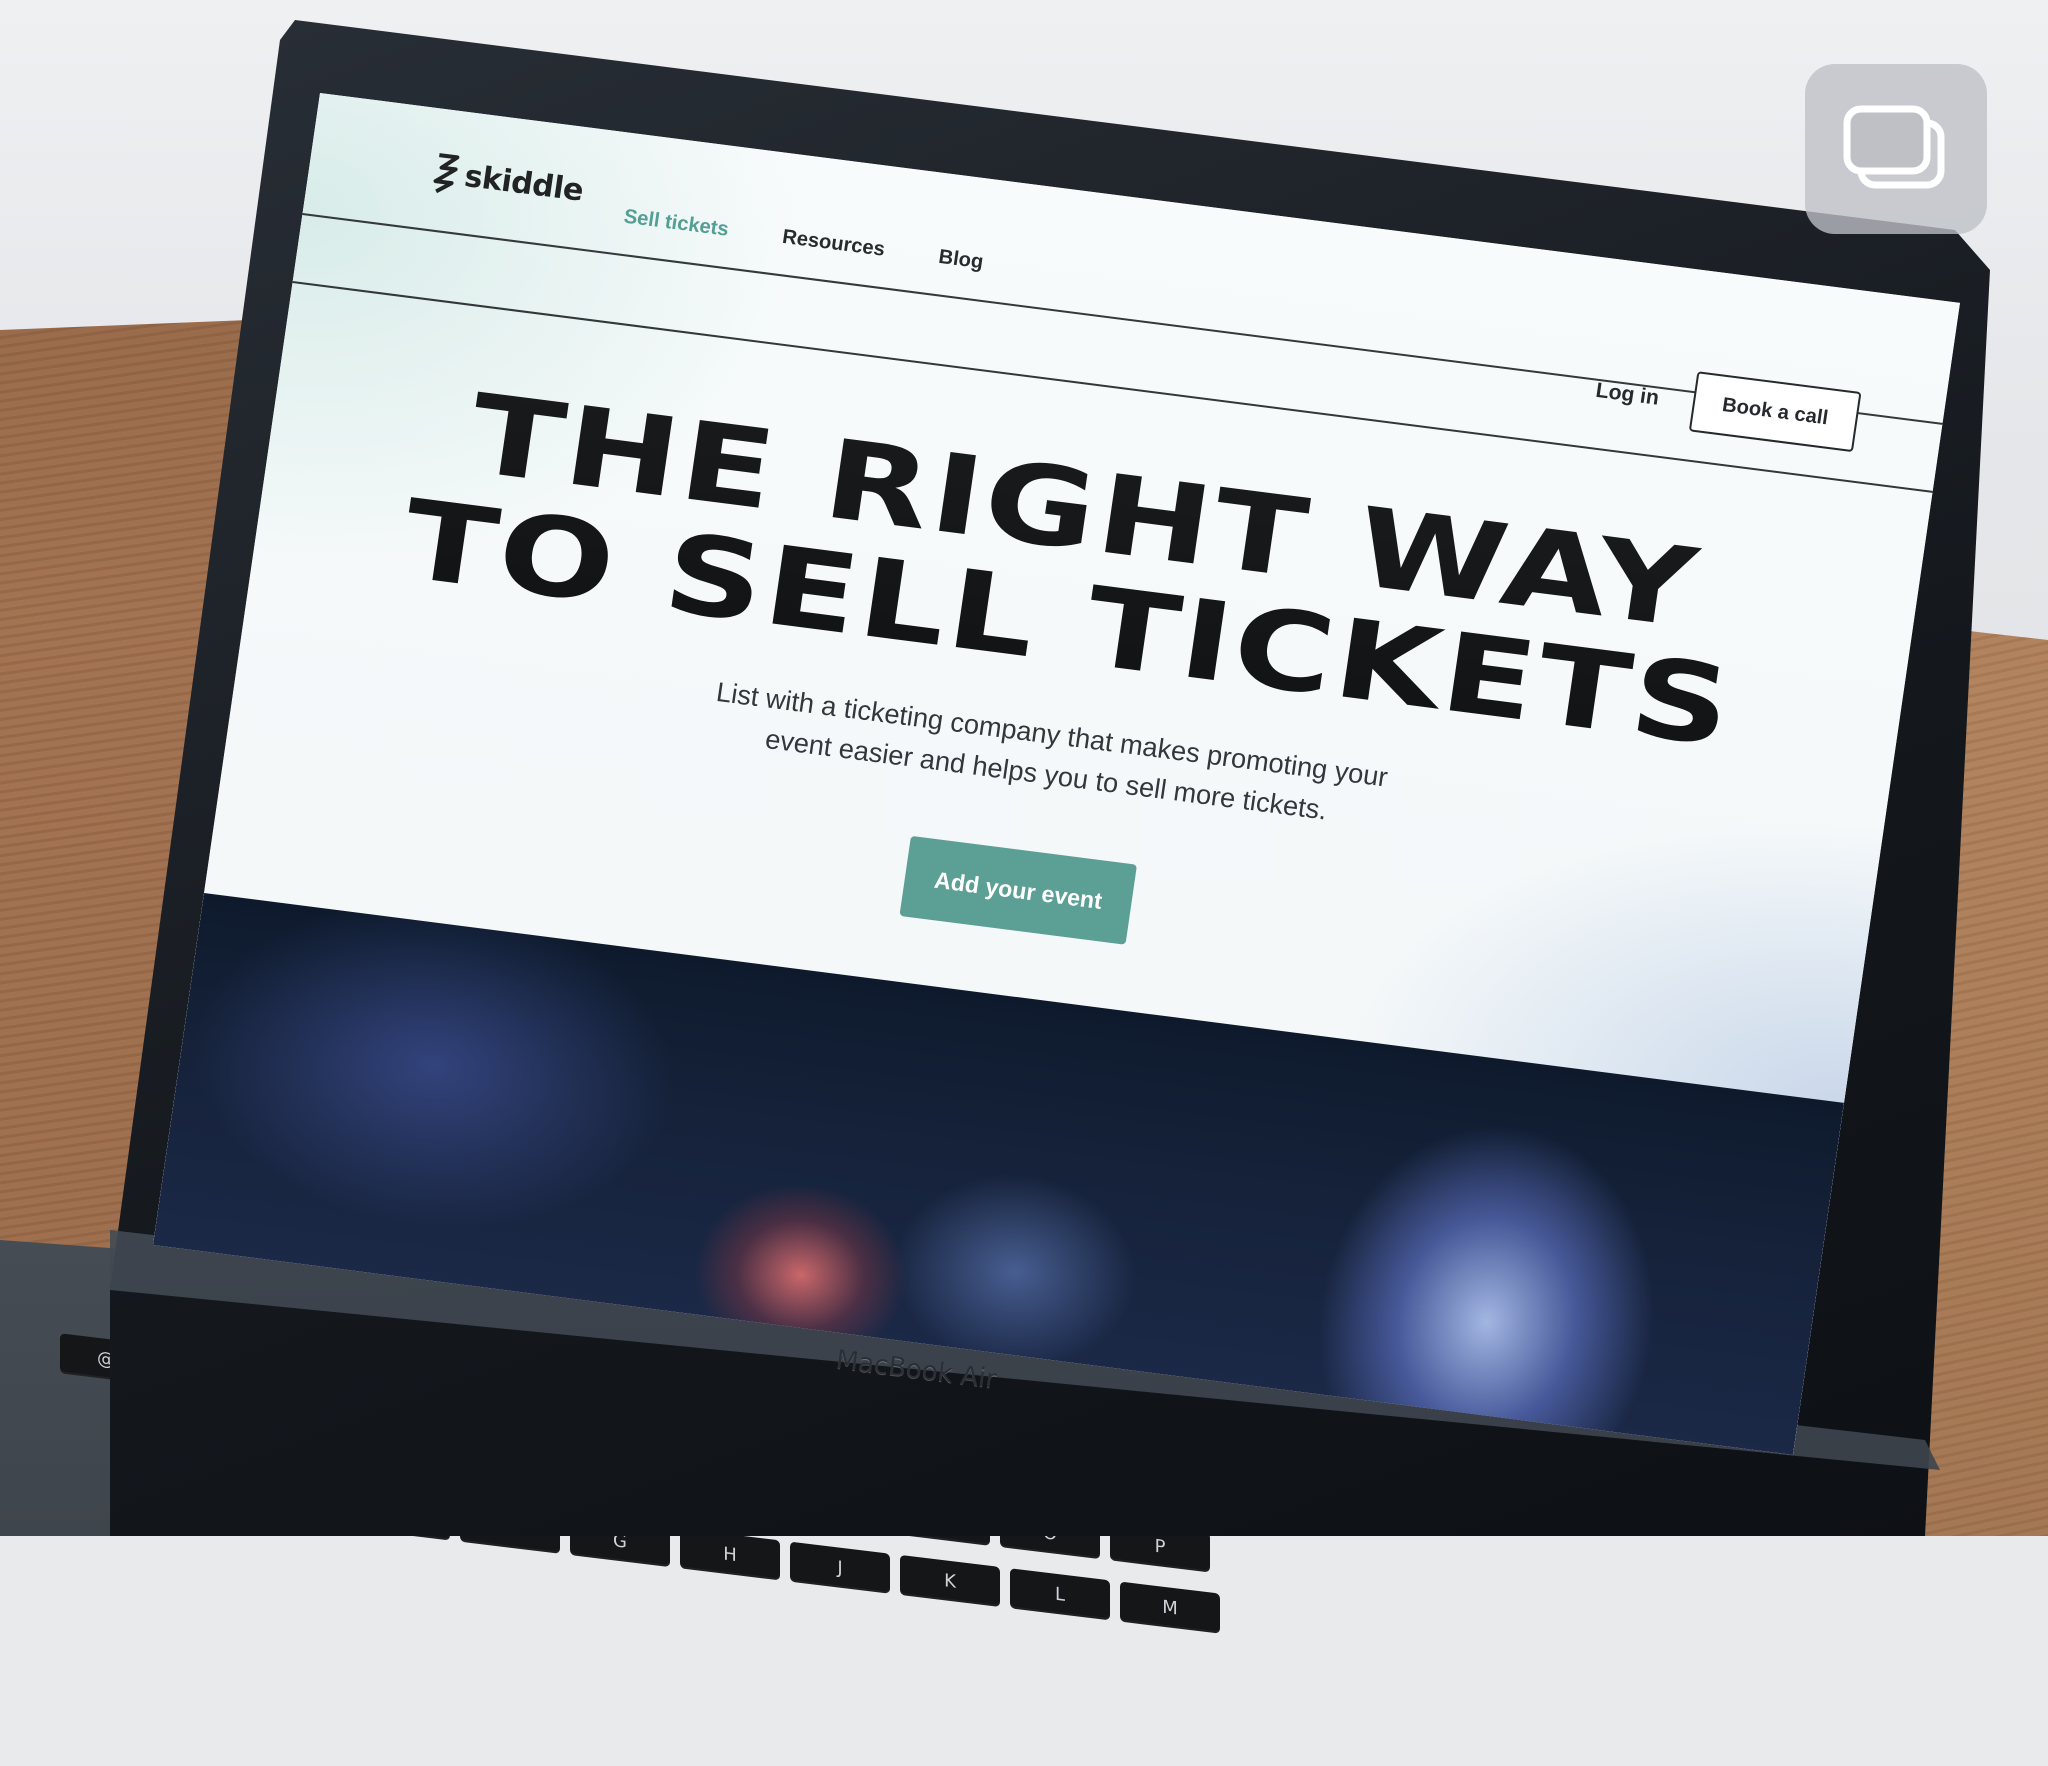 This screenshot has width=2048, height=1766. What do you see at coordinates (833, 244) in the screenshot?
I see `nav-item-resources: Resources` at bounding box center [833, 244].